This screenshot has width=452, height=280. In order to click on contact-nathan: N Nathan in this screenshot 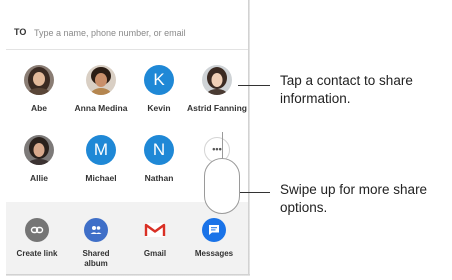, I will do `click(159, 159)`.